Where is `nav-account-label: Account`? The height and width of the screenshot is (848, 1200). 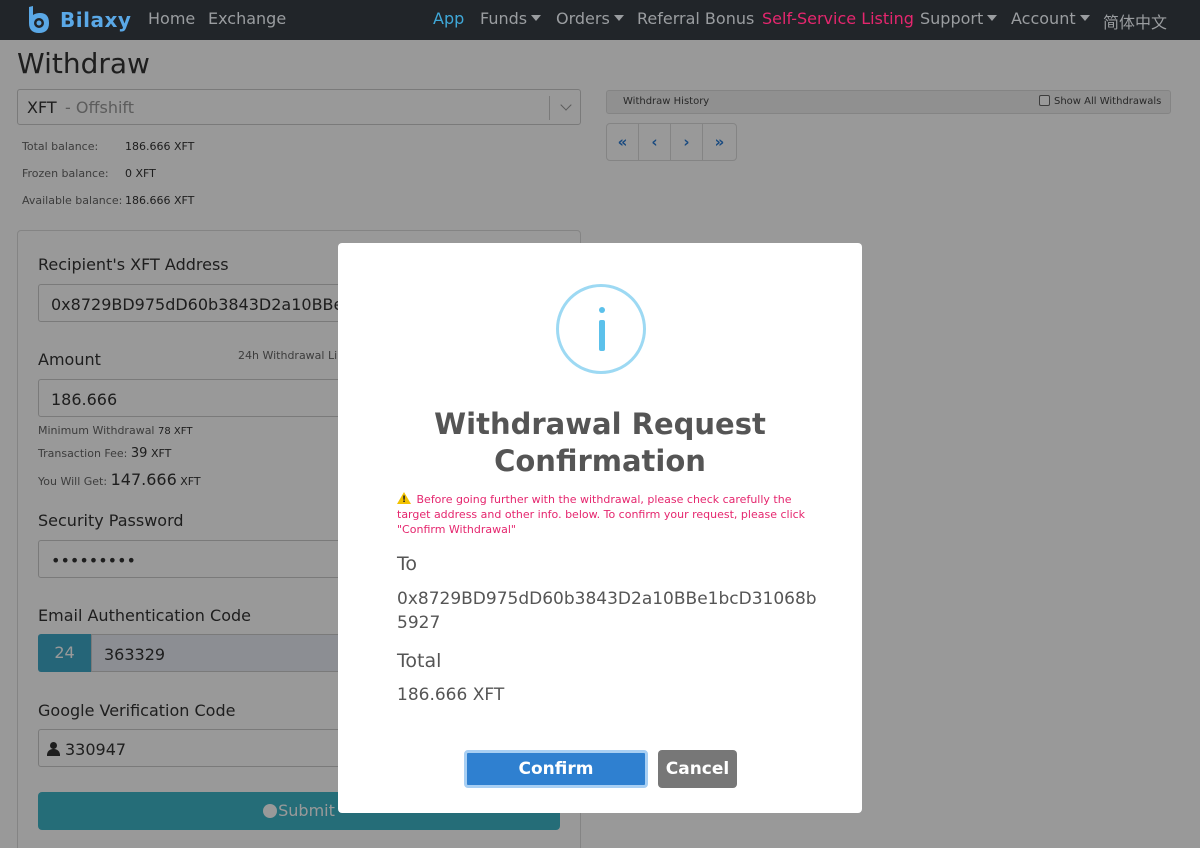 nav-account-label: Account is located at coordinates (1043, 18).